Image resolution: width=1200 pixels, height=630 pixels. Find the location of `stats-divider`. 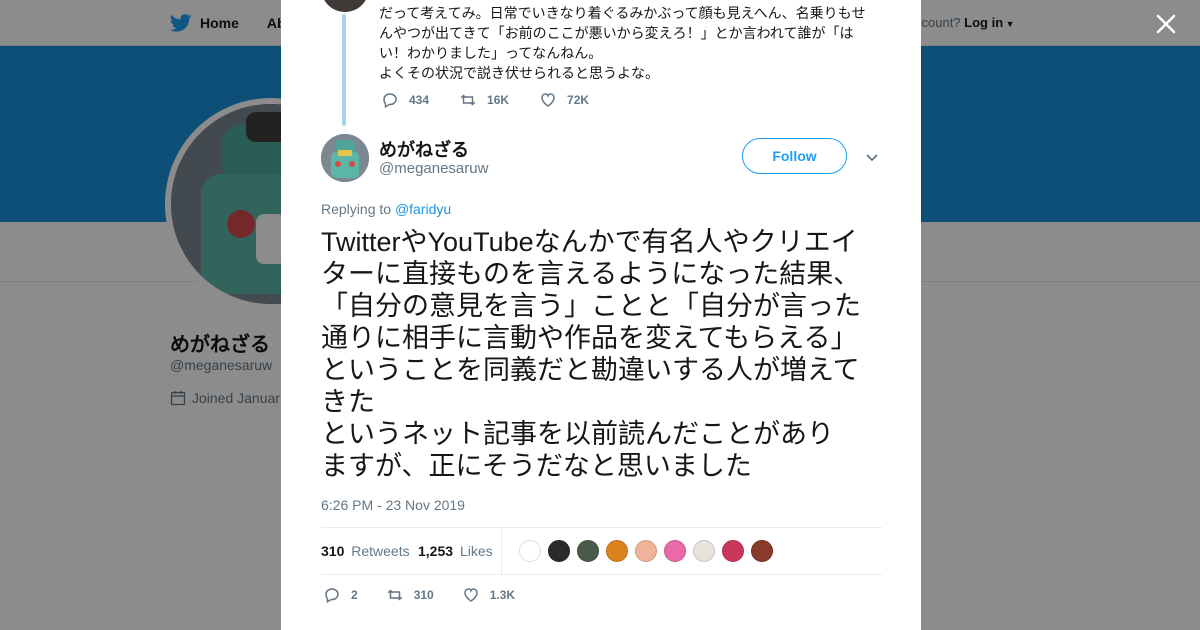

stats-divider is located at coordinates (501, 551).